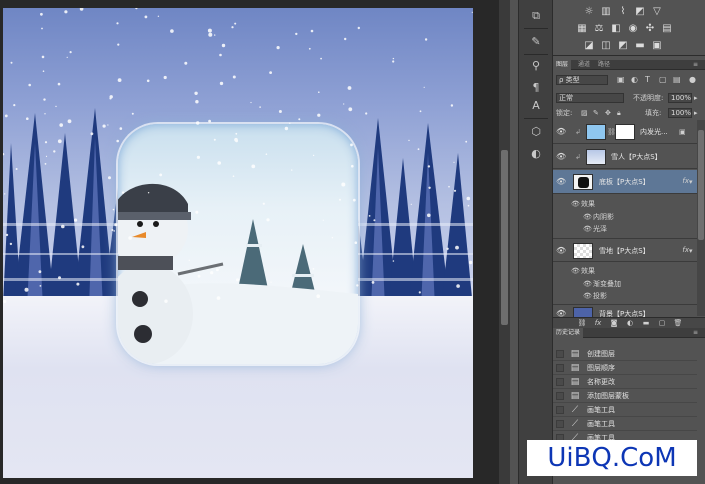 Image resolution: width=705 pixels, height=484 pixels. Describe the element at coordinates (633, 28) in the screenshot. I see `photo-filter-icon: ◉` at that location.